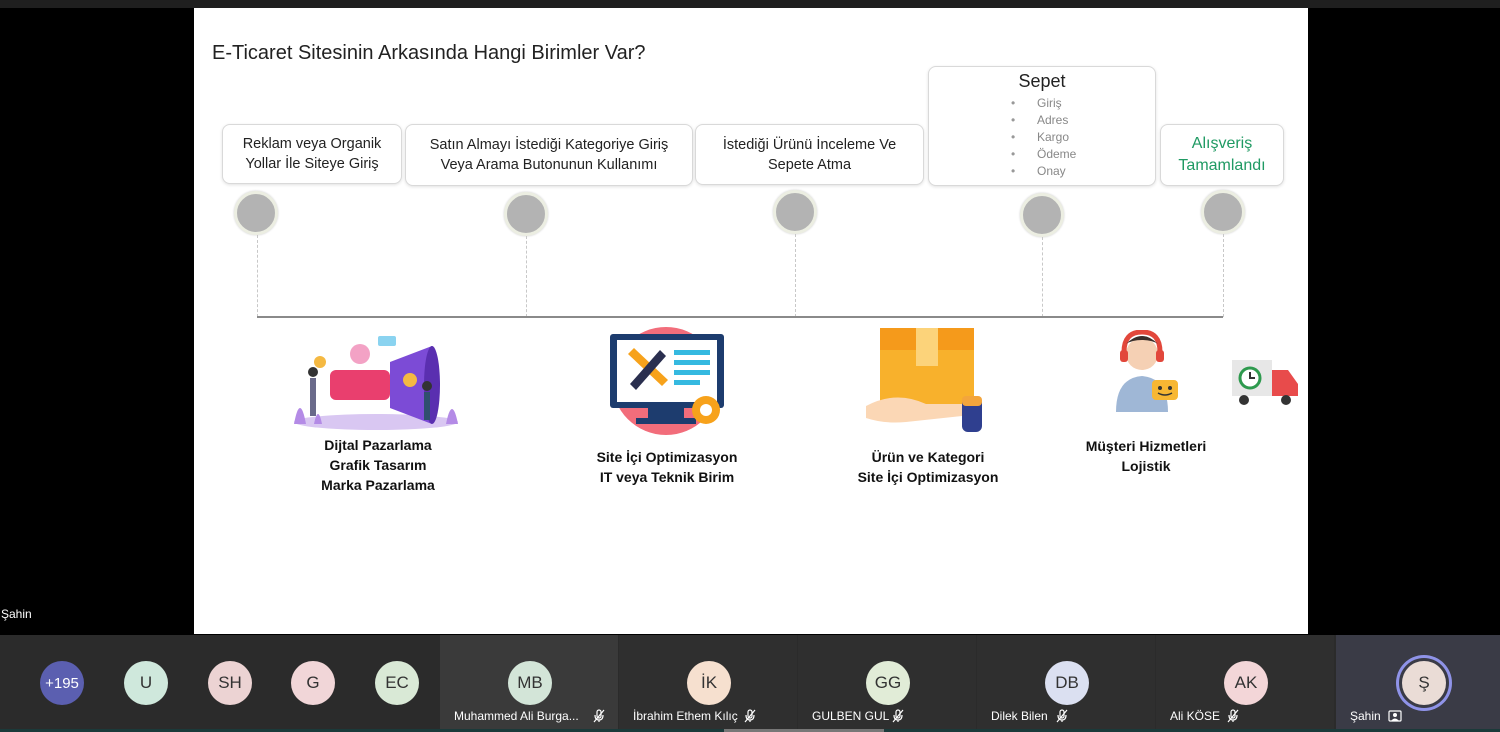  I want to click on step-box-basket: Sepet Giriş Adres Kargo Ödeme Onay, so click(1042, 126).